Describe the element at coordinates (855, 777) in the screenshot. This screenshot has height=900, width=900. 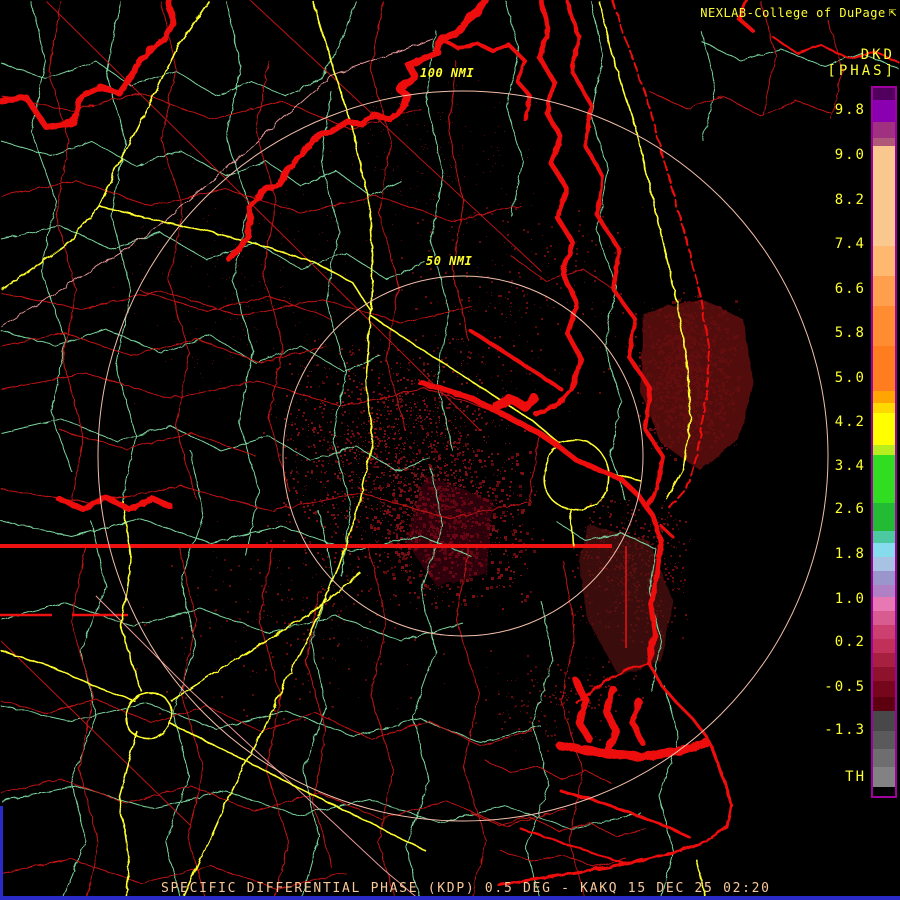
I see `colorbar-tick: TH` at that location.